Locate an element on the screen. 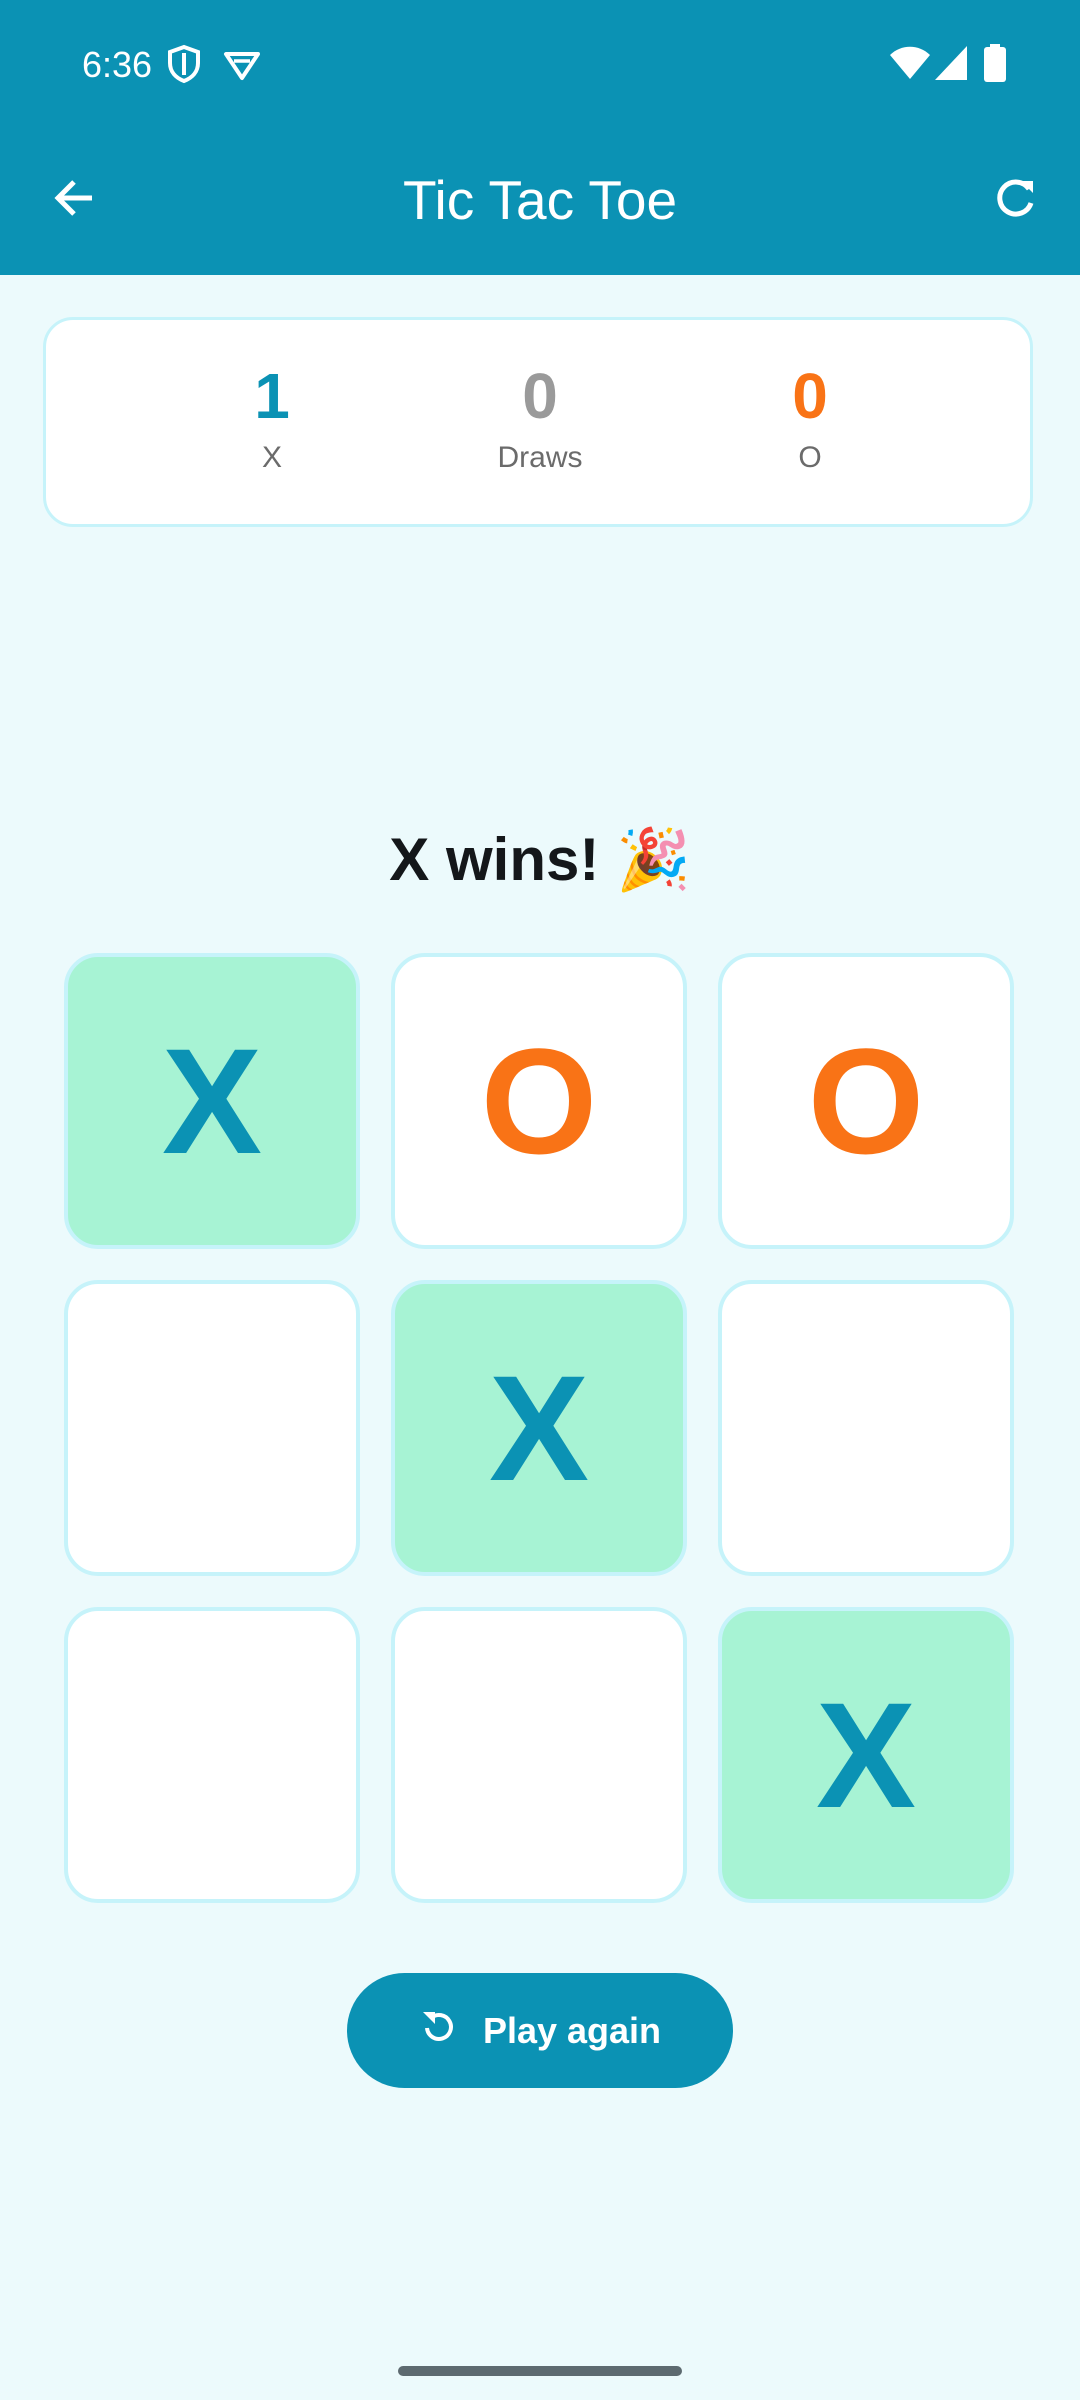  board-cell-3: O is located at coordinates (866, 1101).